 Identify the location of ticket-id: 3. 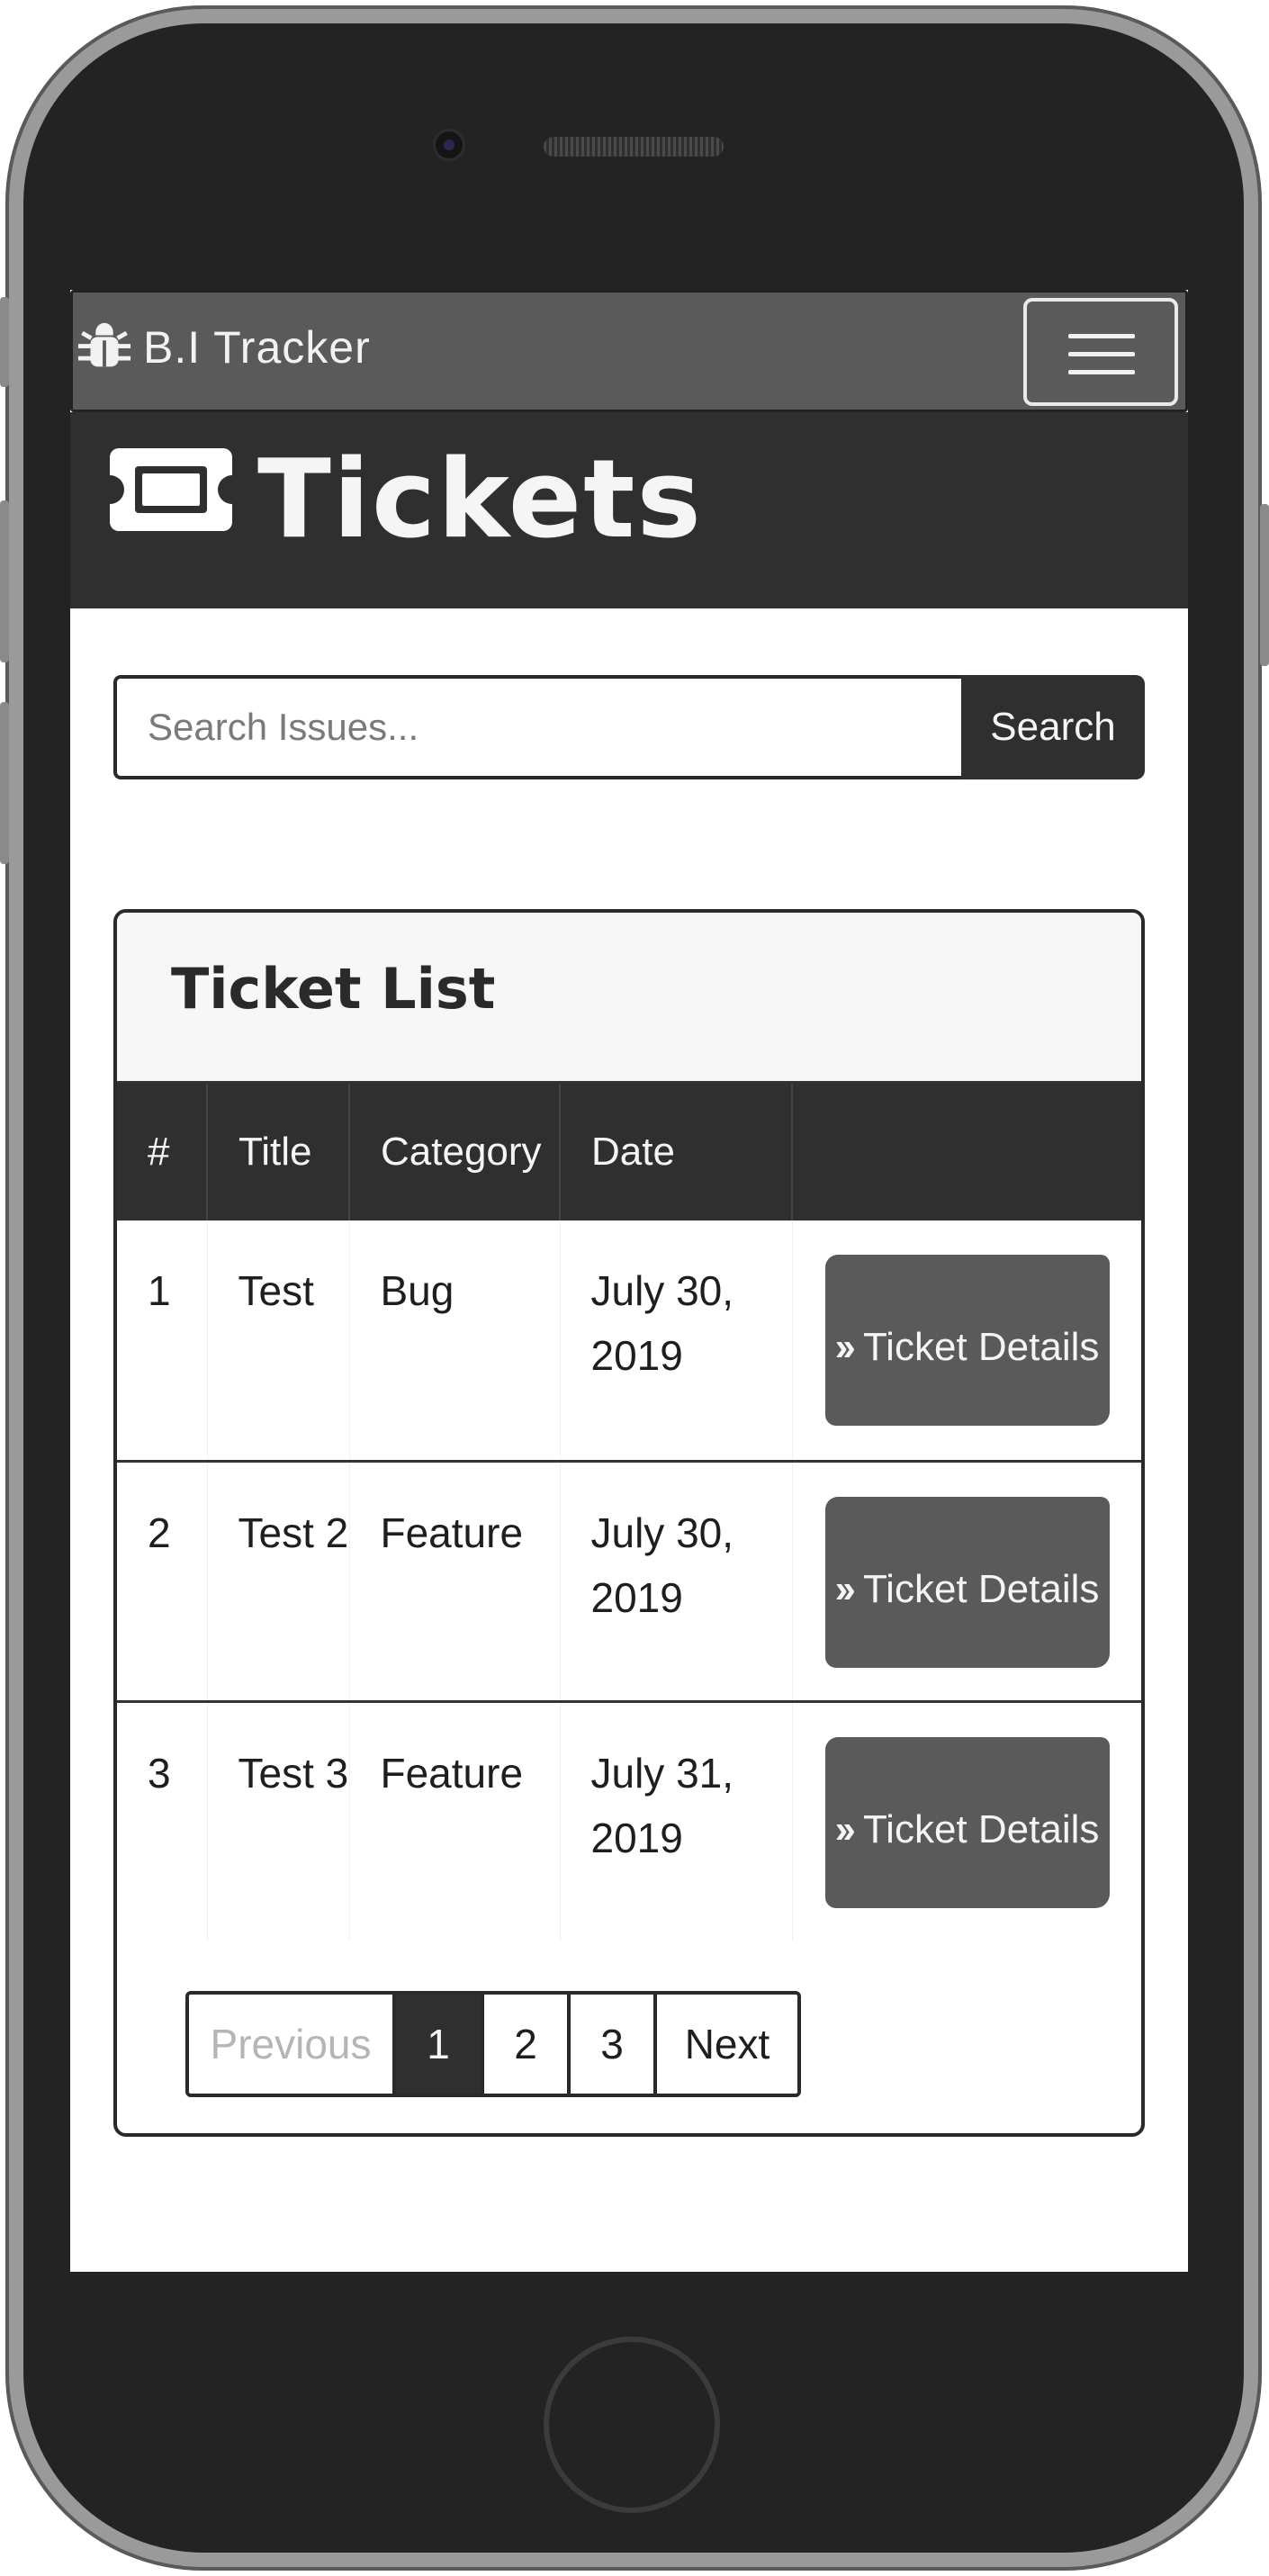
(163, 1820).